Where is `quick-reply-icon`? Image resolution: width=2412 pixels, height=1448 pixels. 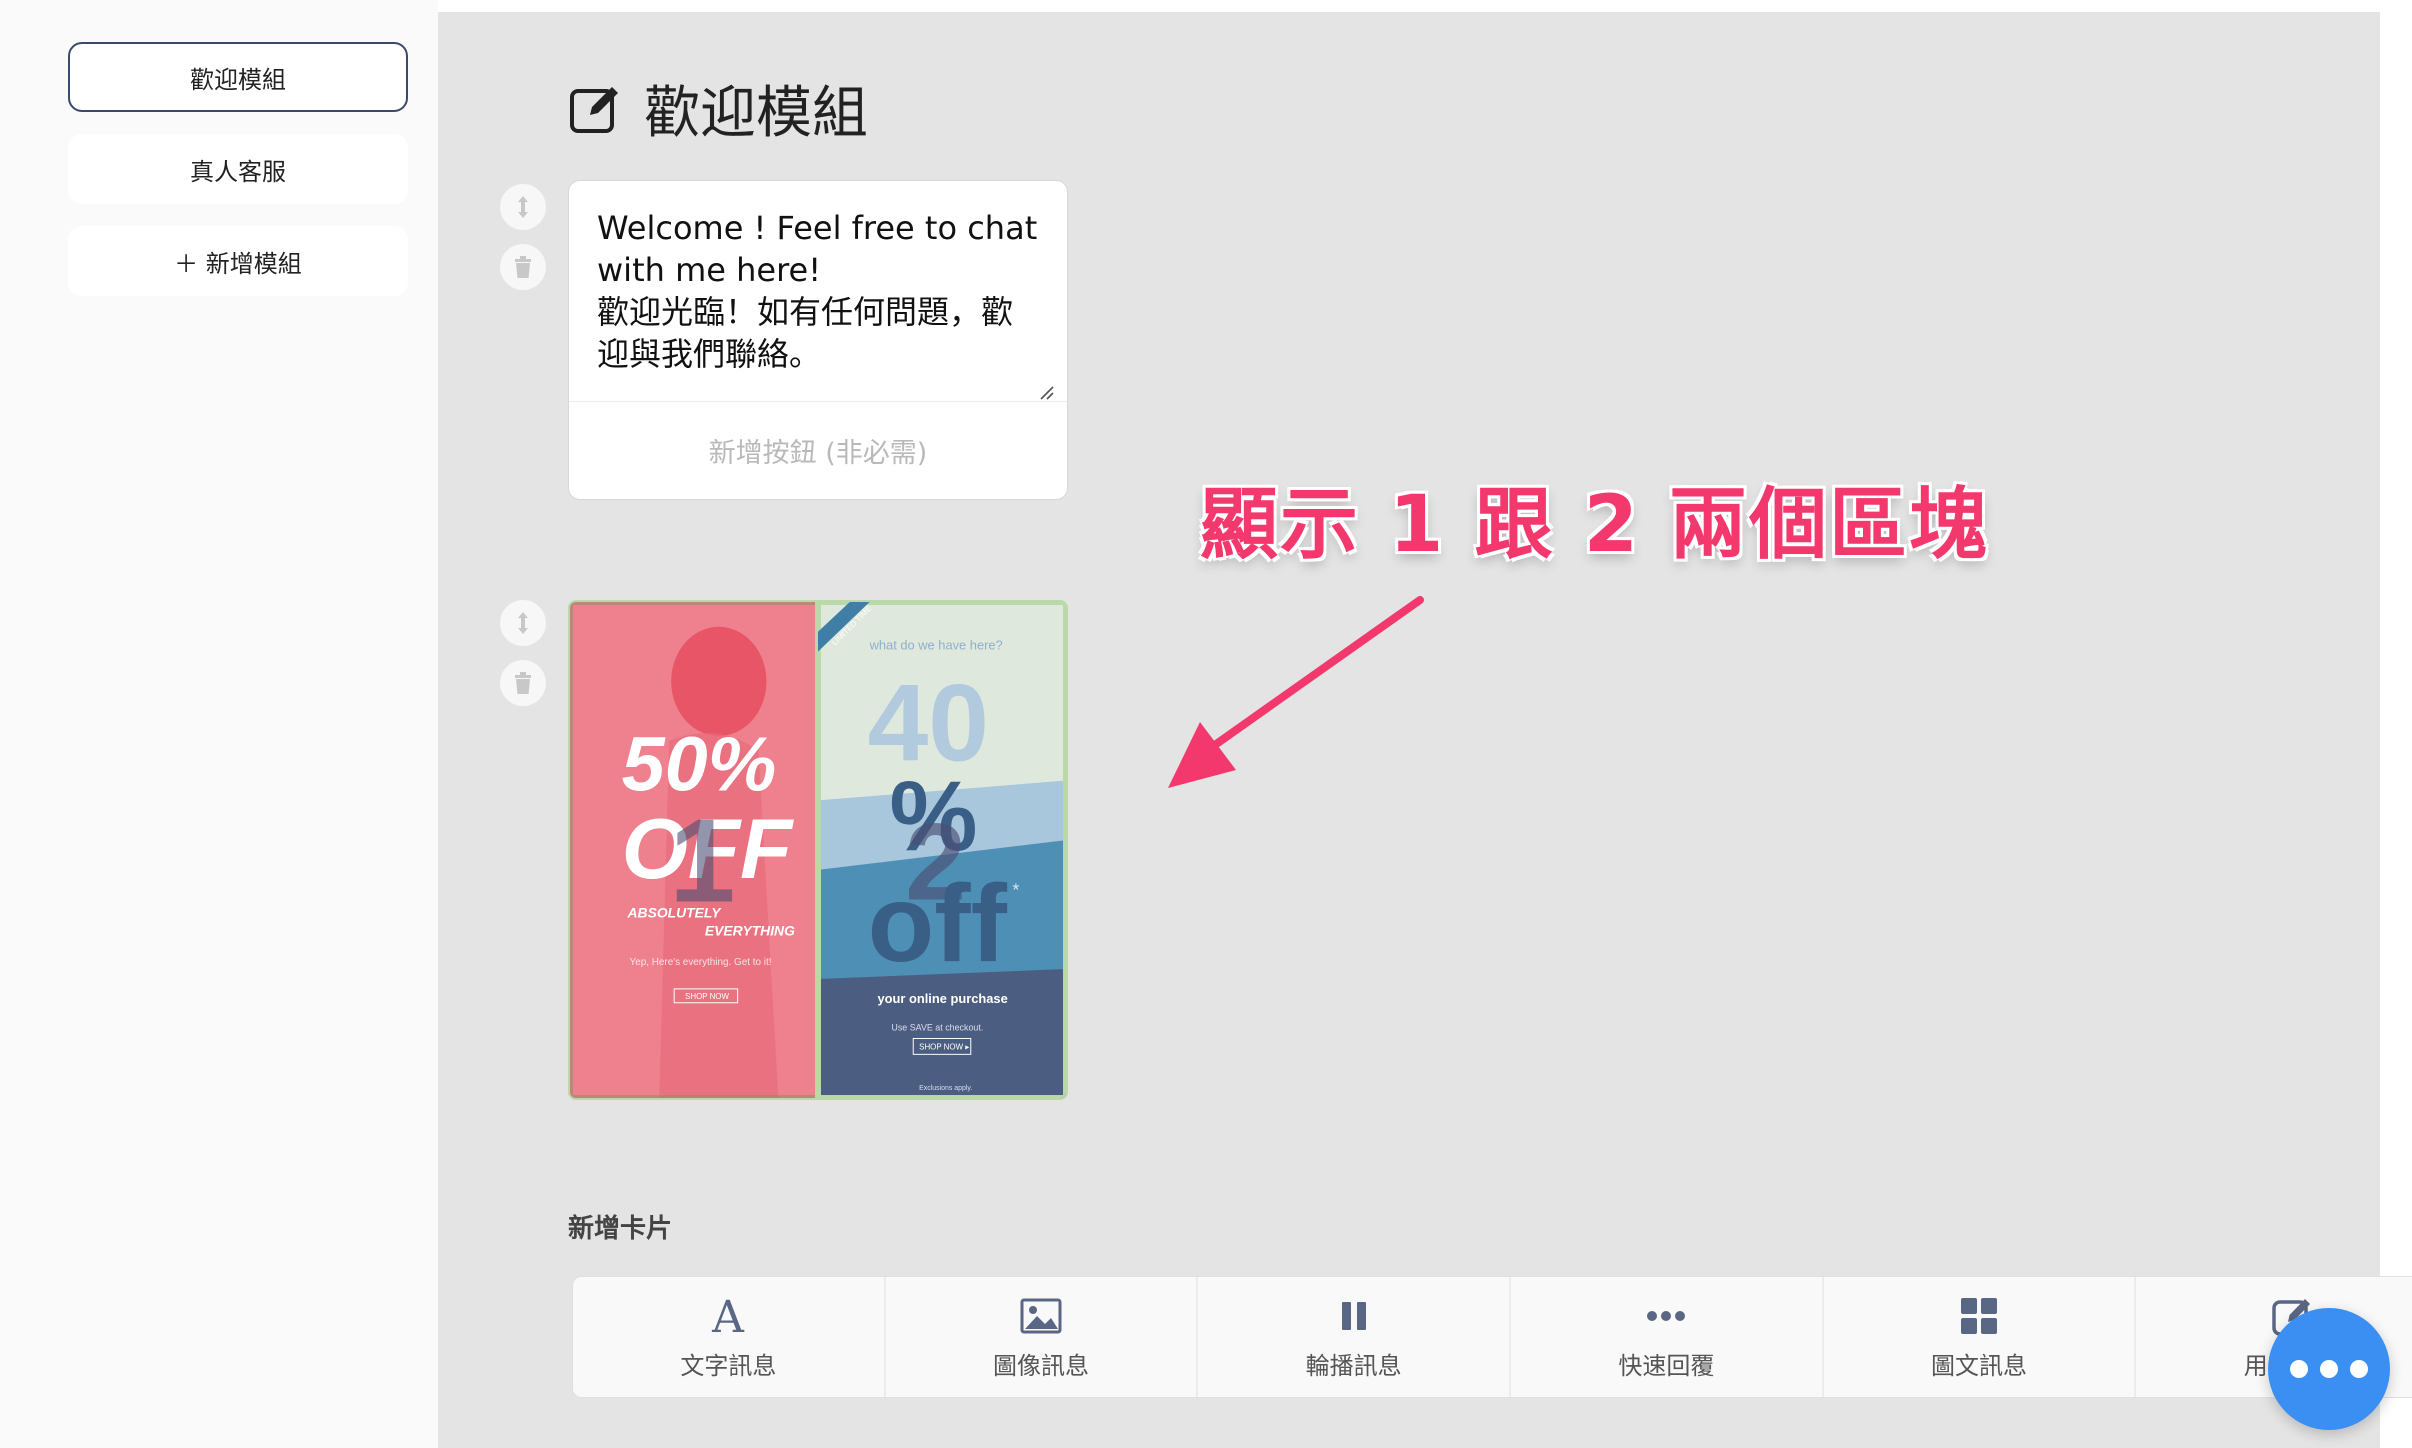 quick-reply-icon is located at coordinates (1666, 1315).